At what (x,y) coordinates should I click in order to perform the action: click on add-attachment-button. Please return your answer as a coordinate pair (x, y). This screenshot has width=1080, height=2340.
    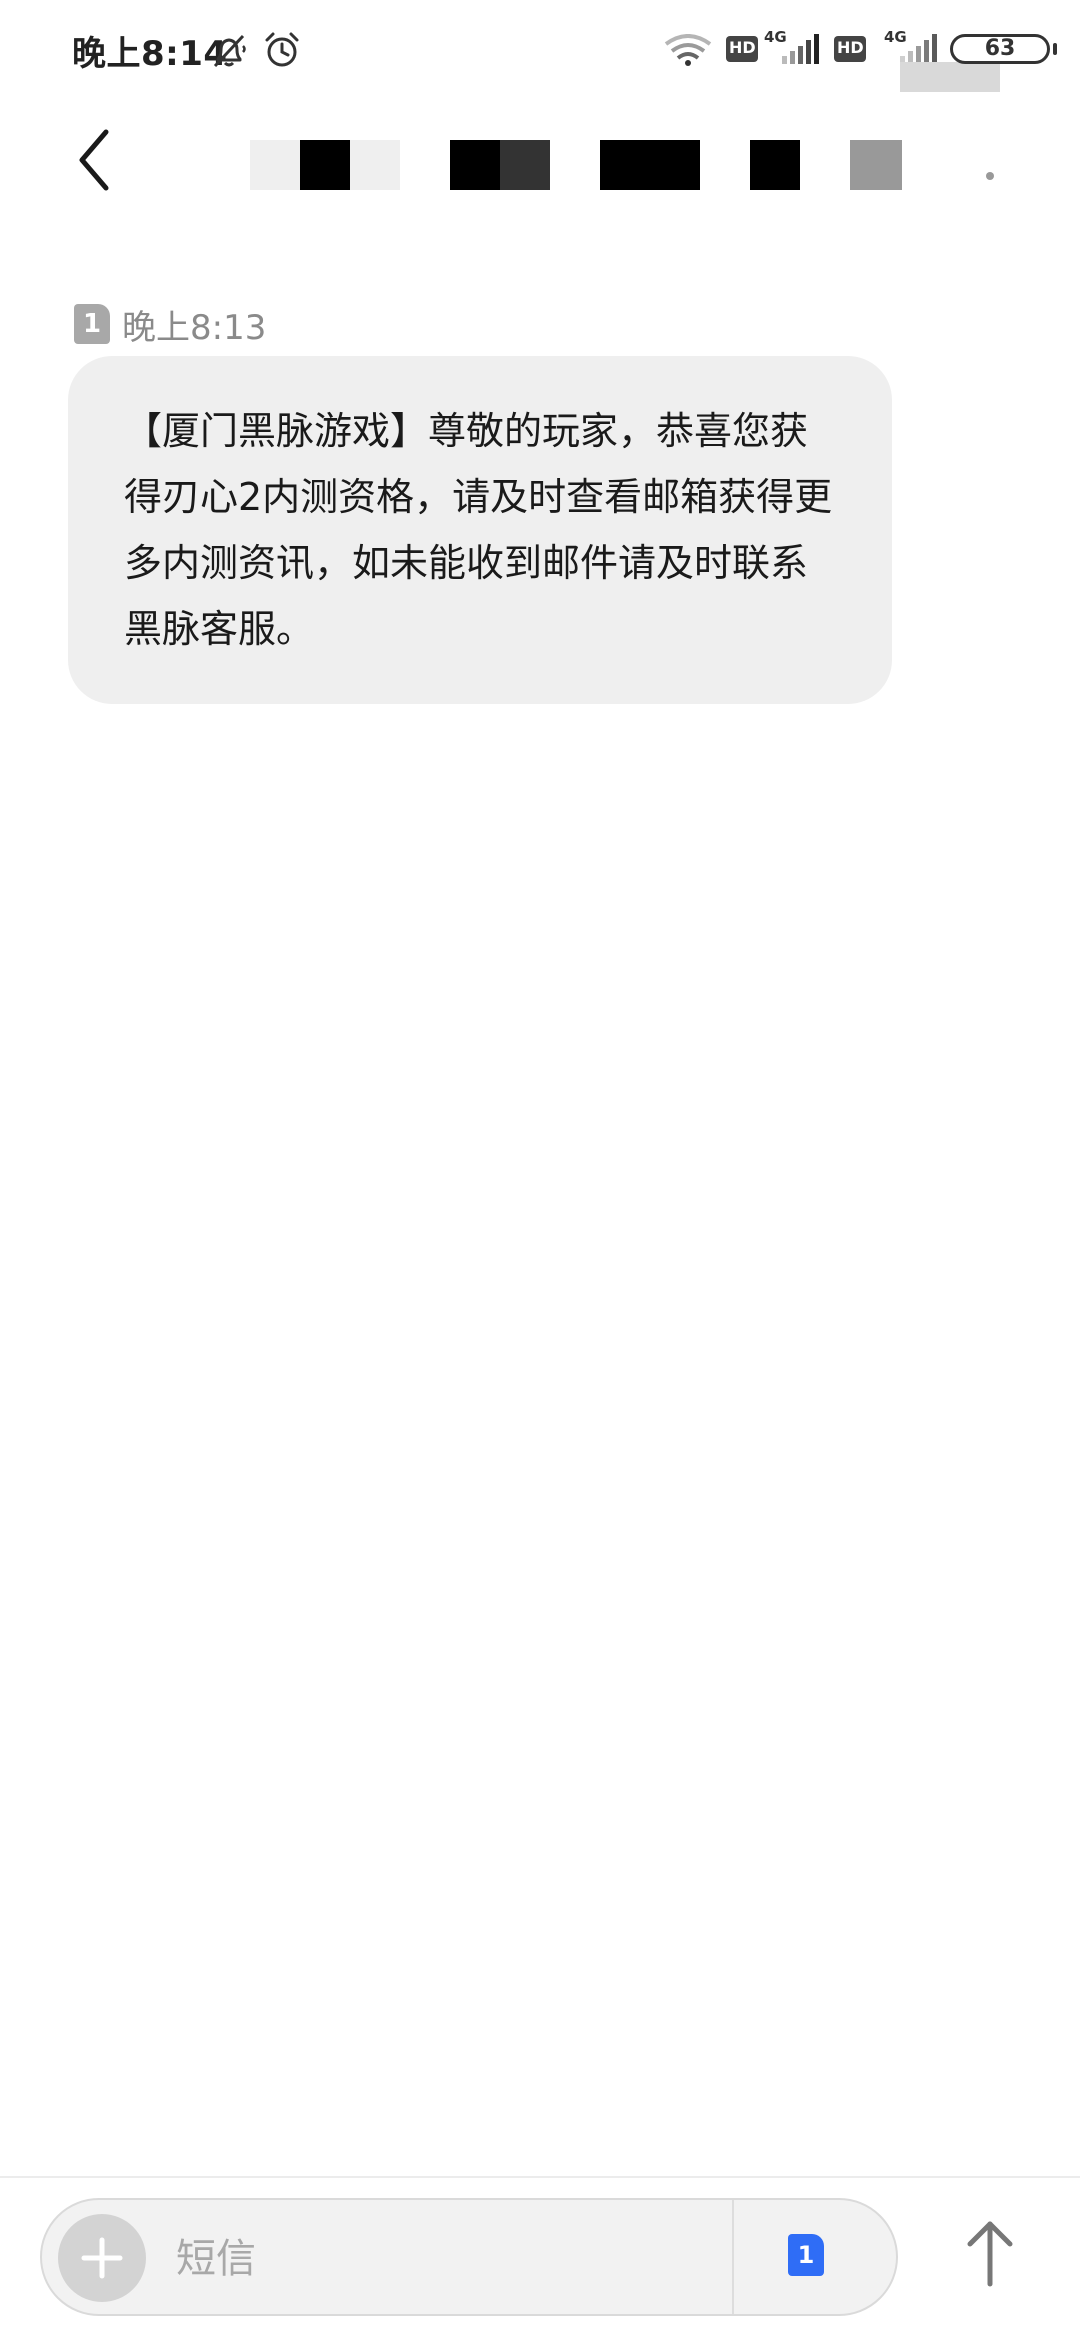
    Looking at the image, I should click on (102, 2258).